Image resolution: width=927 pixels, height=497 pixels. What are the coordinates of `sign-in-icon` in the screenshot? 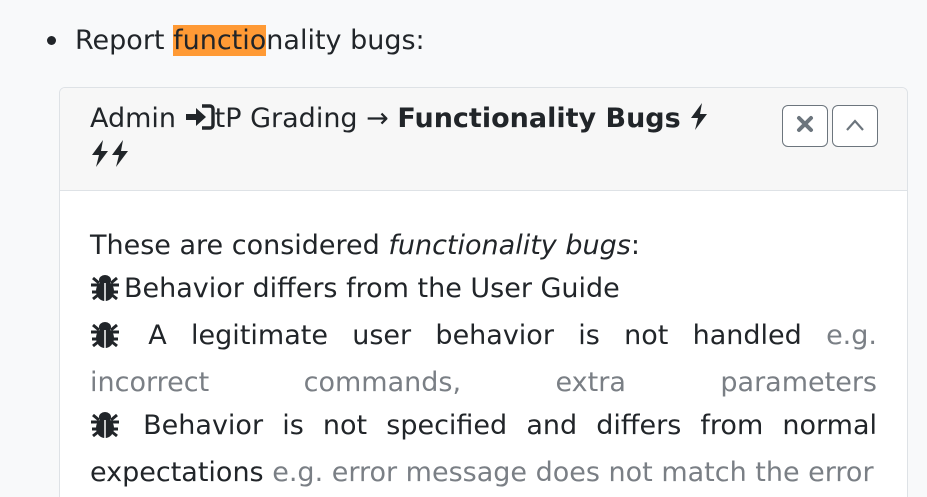 It's located at (200, 121).